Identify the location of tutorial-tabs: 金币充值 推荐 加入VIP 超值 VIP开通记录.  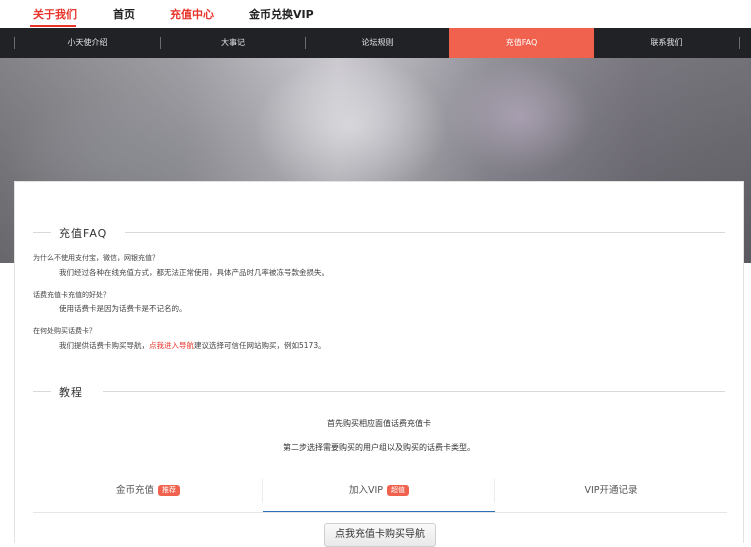
(380, 493).